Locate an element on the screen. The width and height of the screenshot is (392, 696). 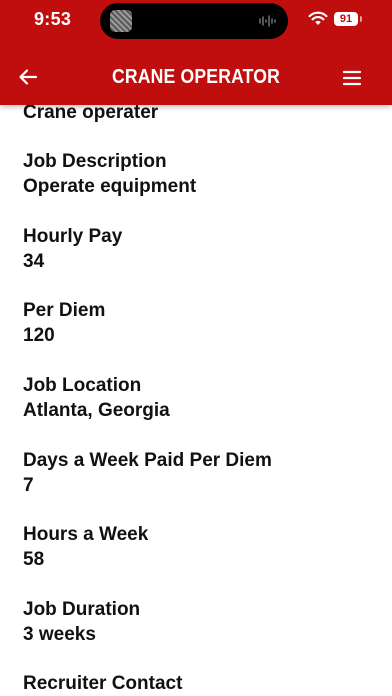
field-value: 7 is located at coordinates (28, 485).